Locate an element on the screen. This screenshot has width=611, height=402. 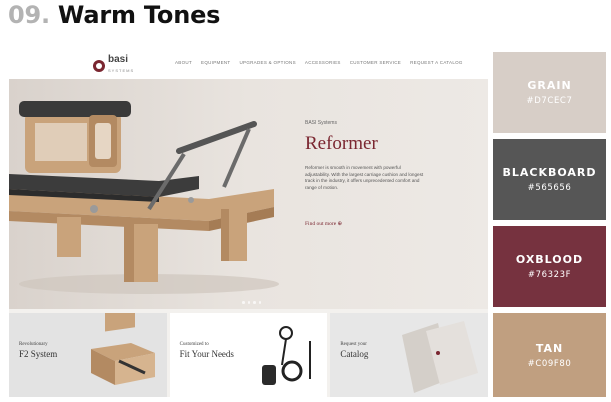
nav-request-catalog: REQUEST A CATALOG is located at coordinates (436, 62).